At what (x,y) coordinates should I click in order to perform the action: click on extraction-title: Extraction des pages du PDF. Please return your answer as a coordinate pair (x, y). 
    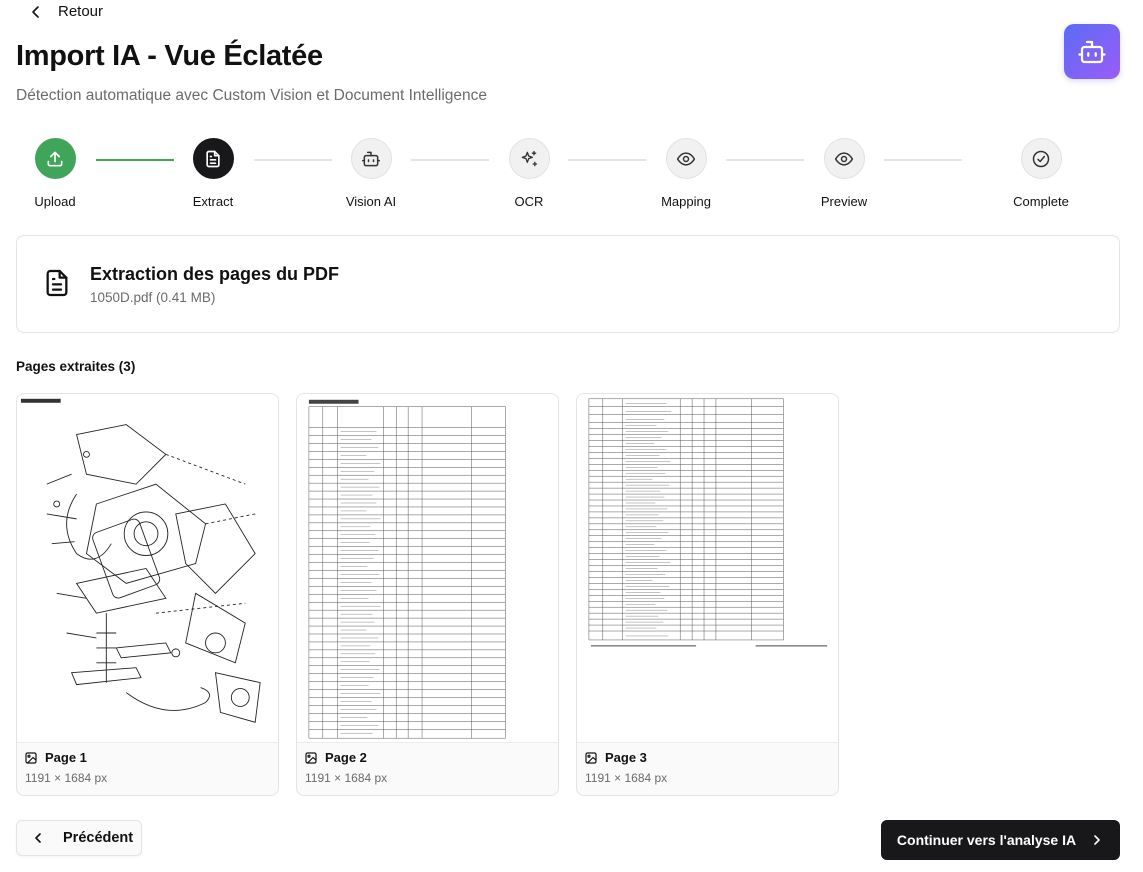
    Looking at the image, I should click on (215, 274).